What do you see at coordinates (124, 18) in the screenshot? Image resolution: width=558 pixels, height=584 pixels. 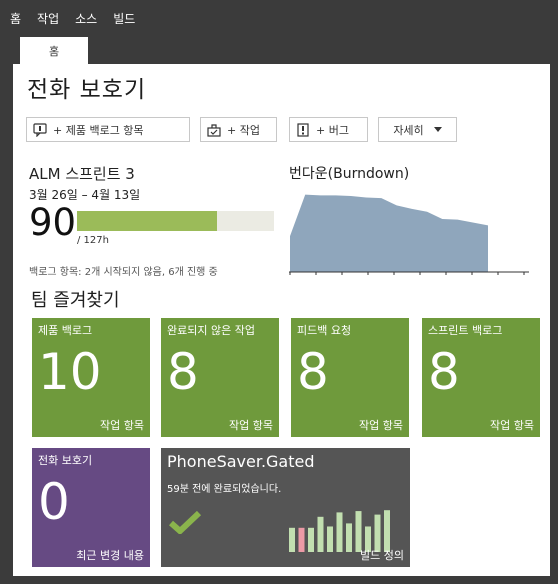 I see `nav-item-build: 빌드` at bounding box center [124, 18].